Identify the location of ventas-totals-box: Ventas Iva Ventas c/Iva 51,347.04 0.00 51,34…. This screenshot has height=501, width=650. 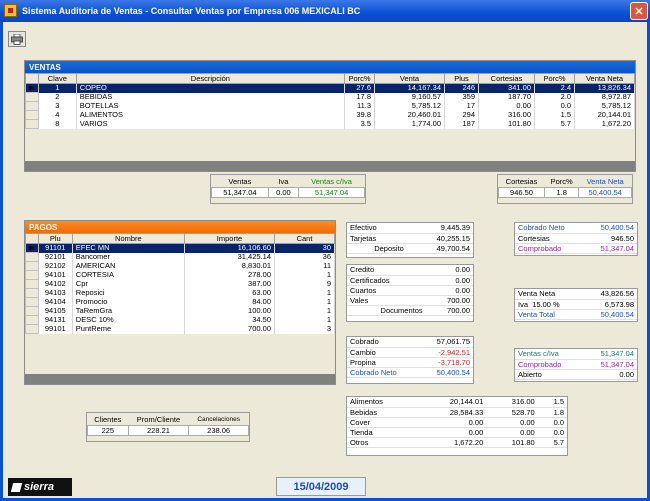
(288, 189).